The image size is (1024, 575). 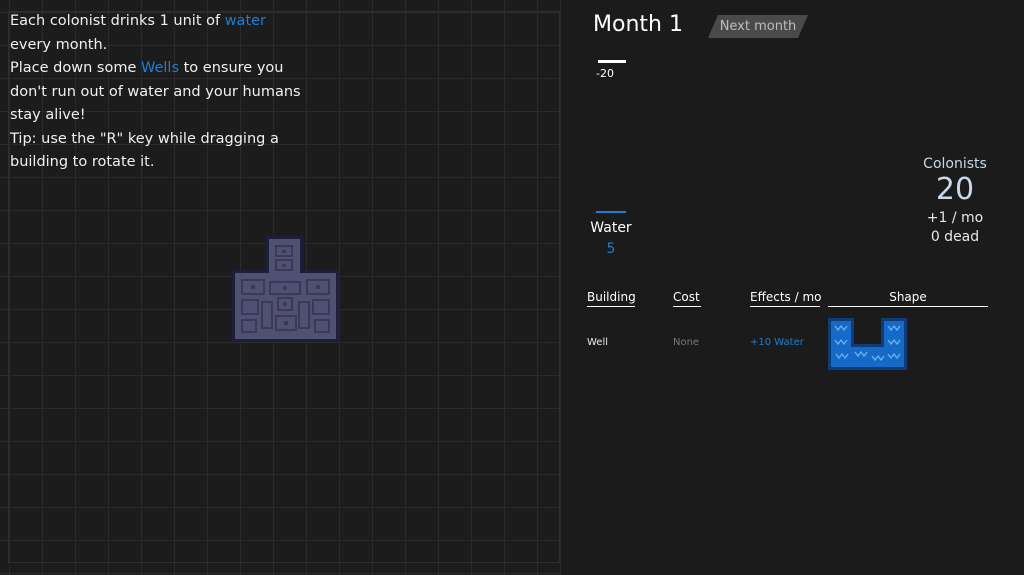 I want to click on tutorial-line-2: every month., so click(x=59, y=44).